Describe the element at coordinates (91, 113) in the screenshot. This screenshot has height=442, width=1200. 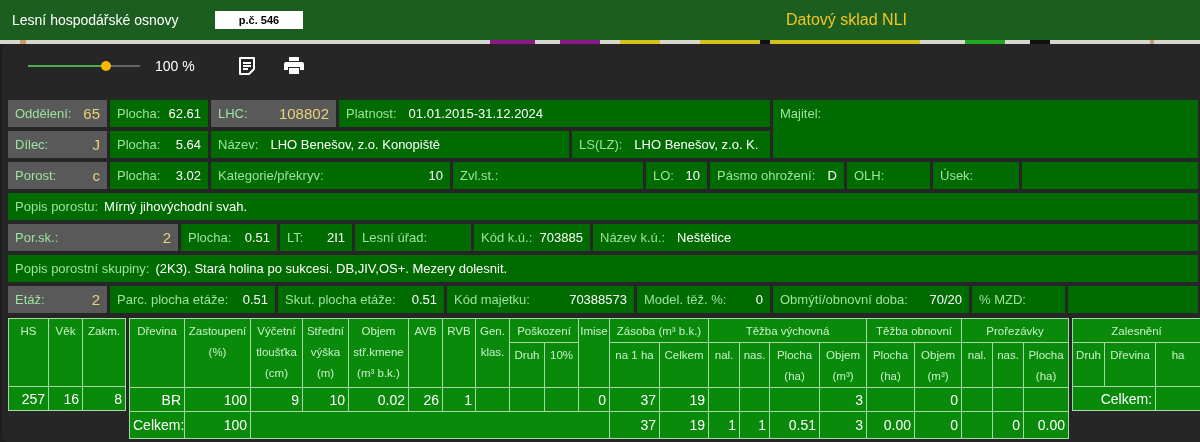
I see `field-value: 65` at that location.